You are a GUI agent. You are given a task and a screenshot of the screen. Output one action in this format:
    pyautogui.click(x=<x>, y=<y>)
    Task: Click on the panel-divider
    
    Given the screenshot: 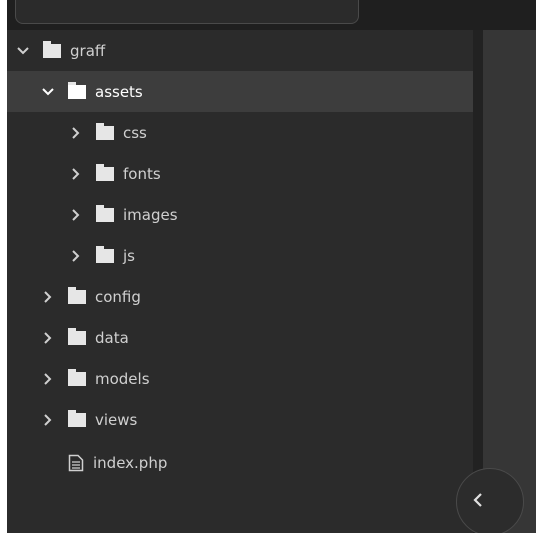 What is the action you would take?
    pyautogui.click(x=478, y=281)
    